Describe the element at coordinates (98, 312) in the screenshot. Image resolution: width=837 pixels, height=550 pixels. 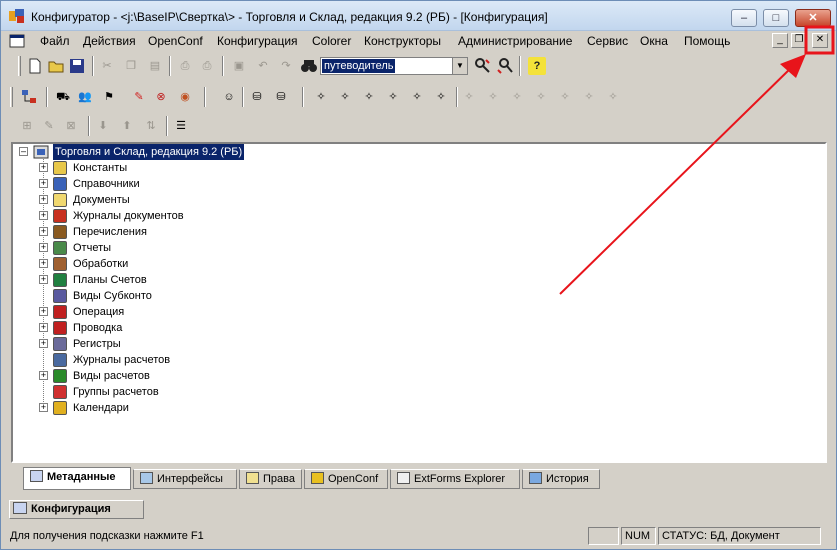
I see `tree-item-label: Операция` at that location.